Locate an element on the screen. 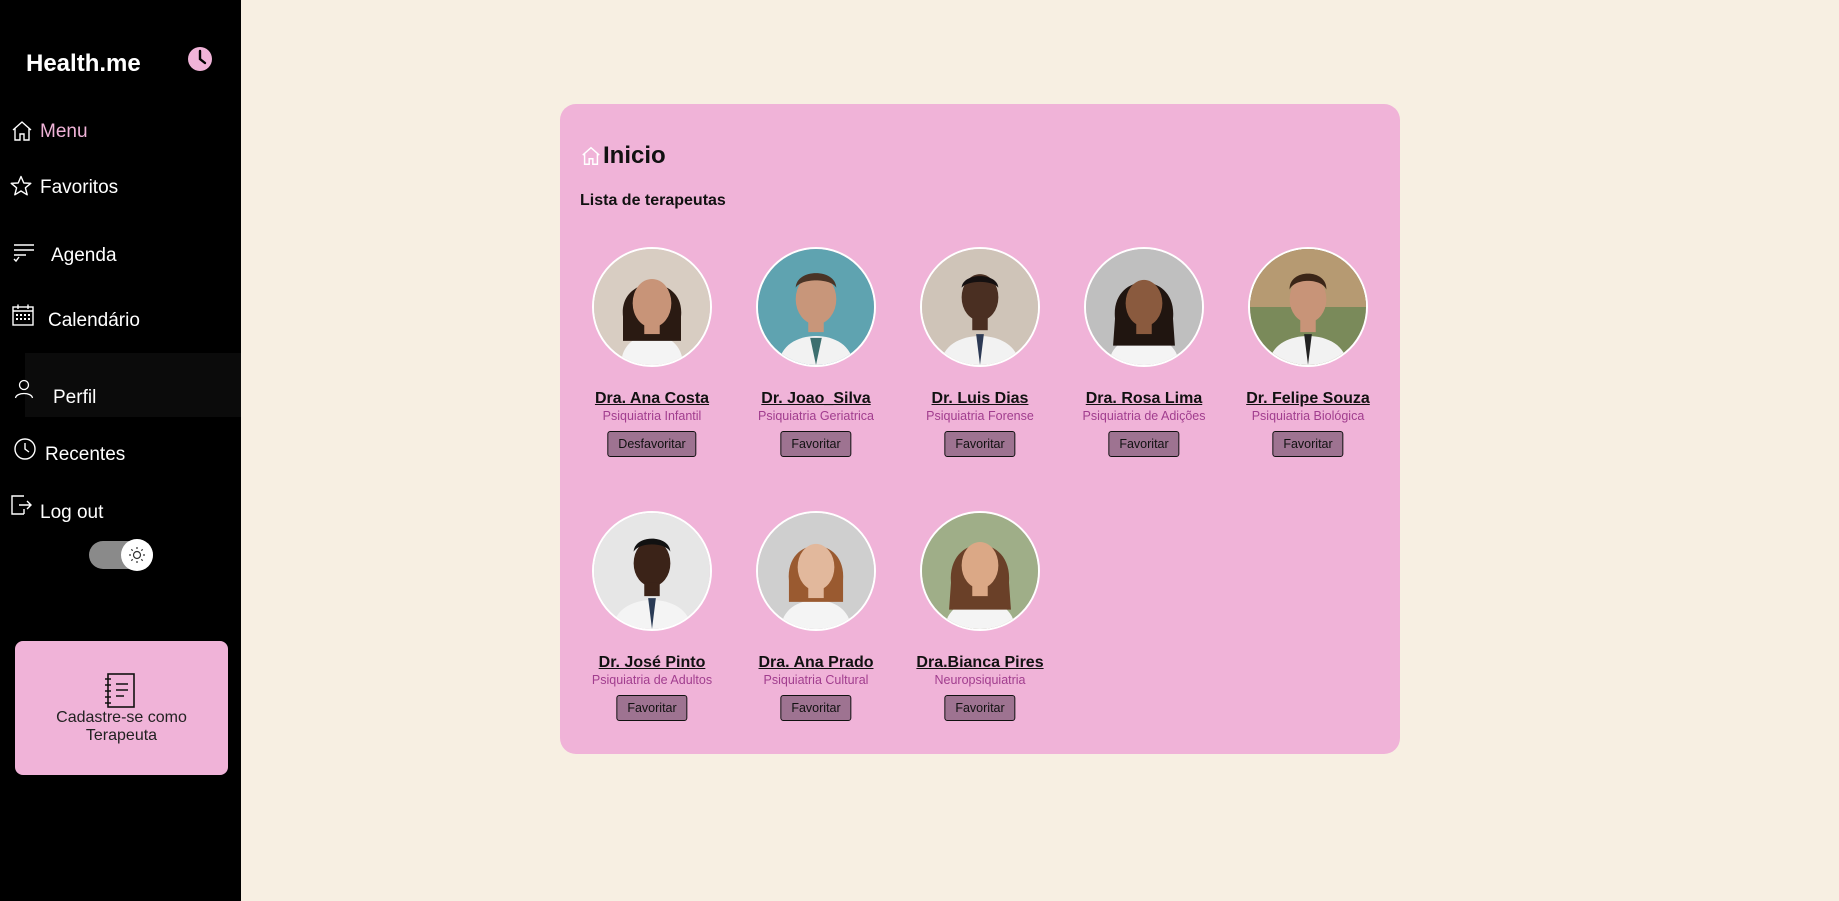 This screenshot has height=901, width=1839. therapist-name-link: Dr. Joao_Silva is located at coordinates (816, 399).